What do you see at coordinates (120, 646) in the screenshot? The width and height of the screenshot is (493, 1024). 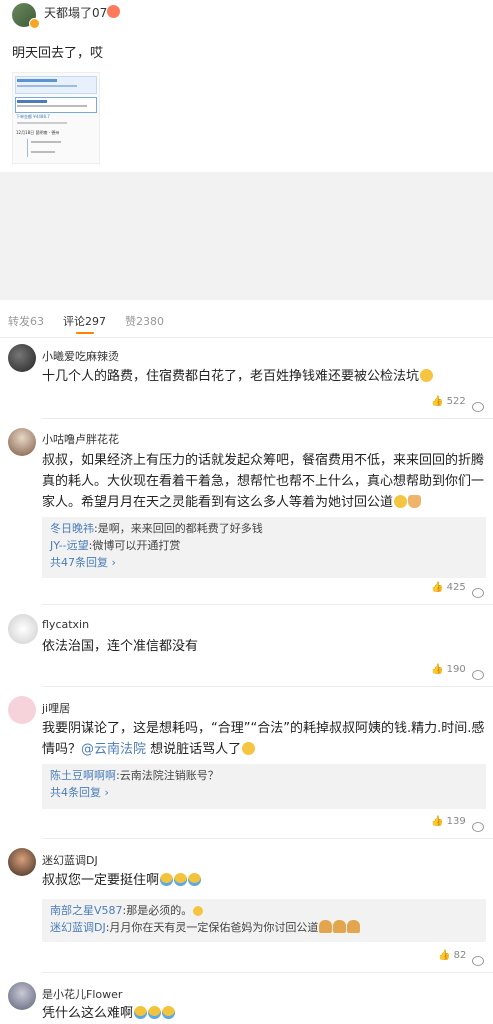 I see `comment-text: 依法治国，连个准信都没有` at bounding box center [120, 646].